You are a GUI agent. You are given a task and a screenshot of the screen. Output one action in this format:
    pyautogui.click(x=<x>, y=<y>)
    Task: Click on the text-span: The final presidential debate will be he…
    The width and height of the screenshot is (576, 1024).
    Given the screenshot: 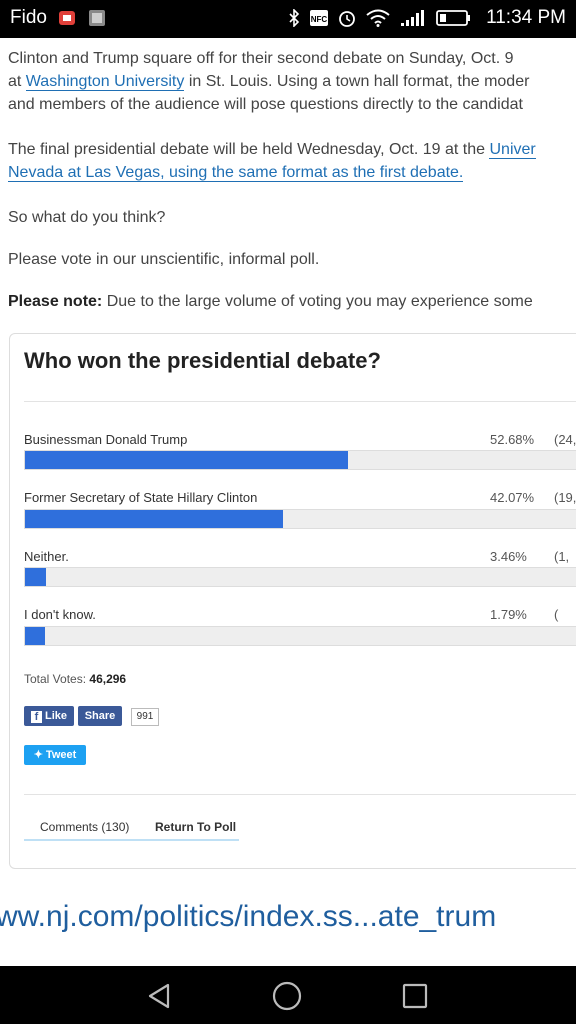 What is the action you would take?
    pyautogui.click(x=249, y=149)
    